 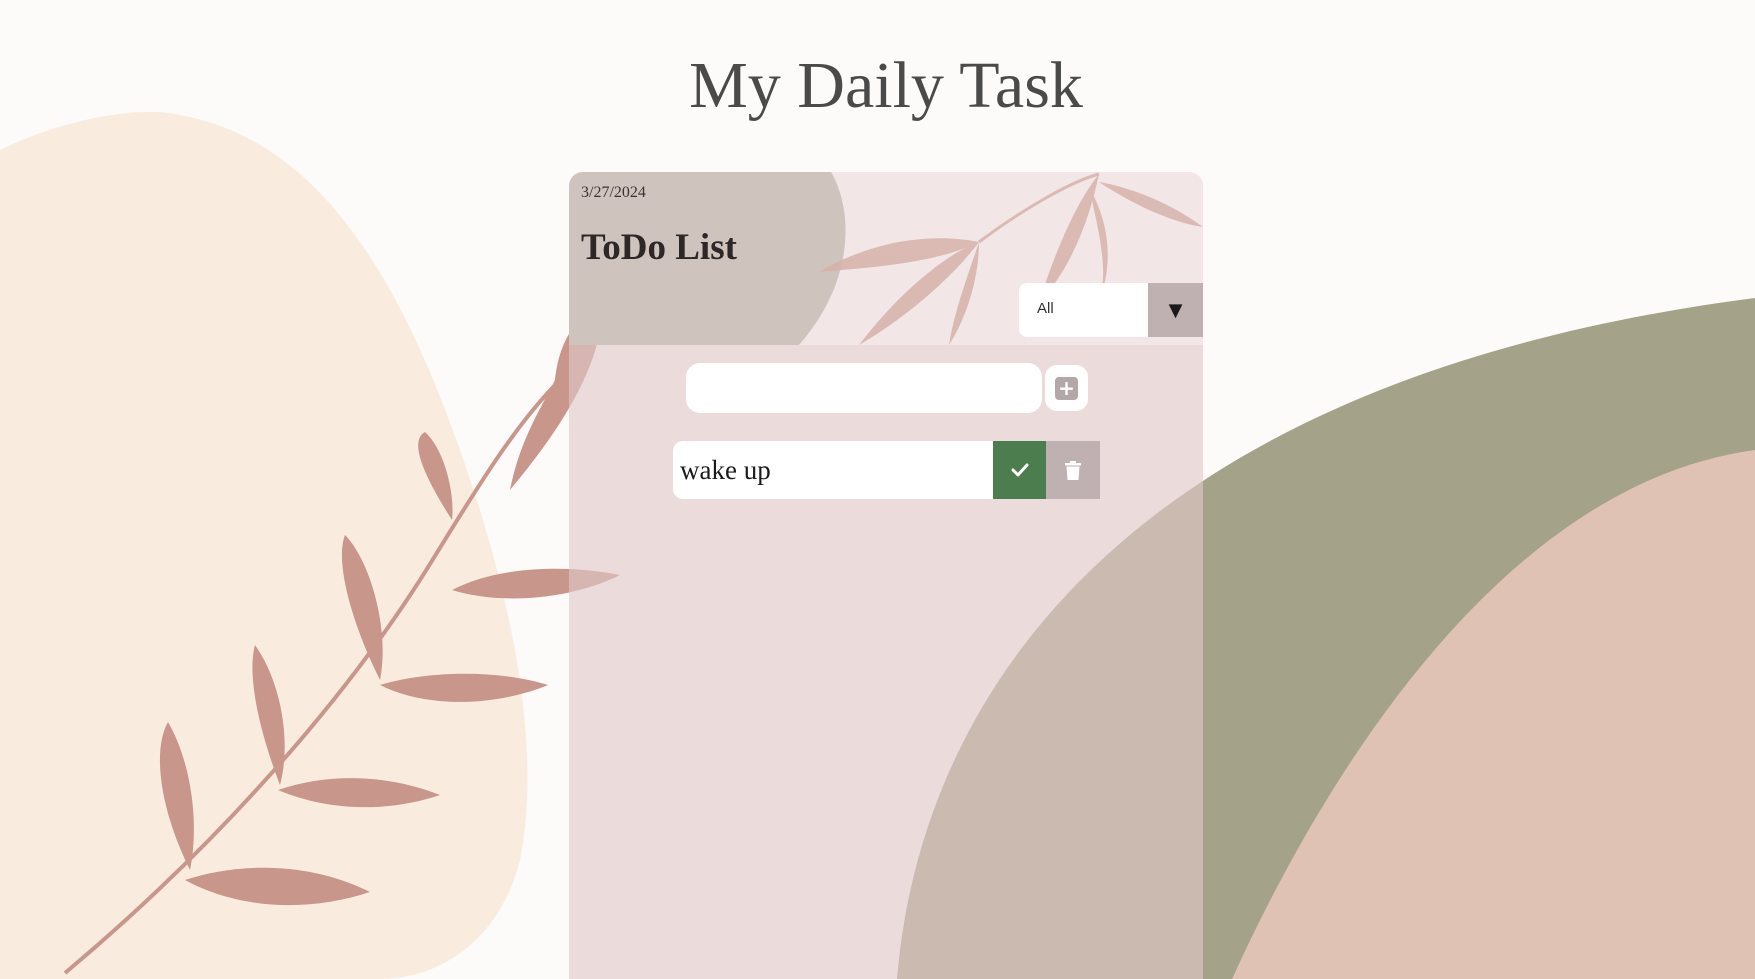 What do you see at coordinates (886, 258) in the screenshot?
I see `card-header: 3/27/2024 ToDo List All ▼` at bounding box center [886, 258].